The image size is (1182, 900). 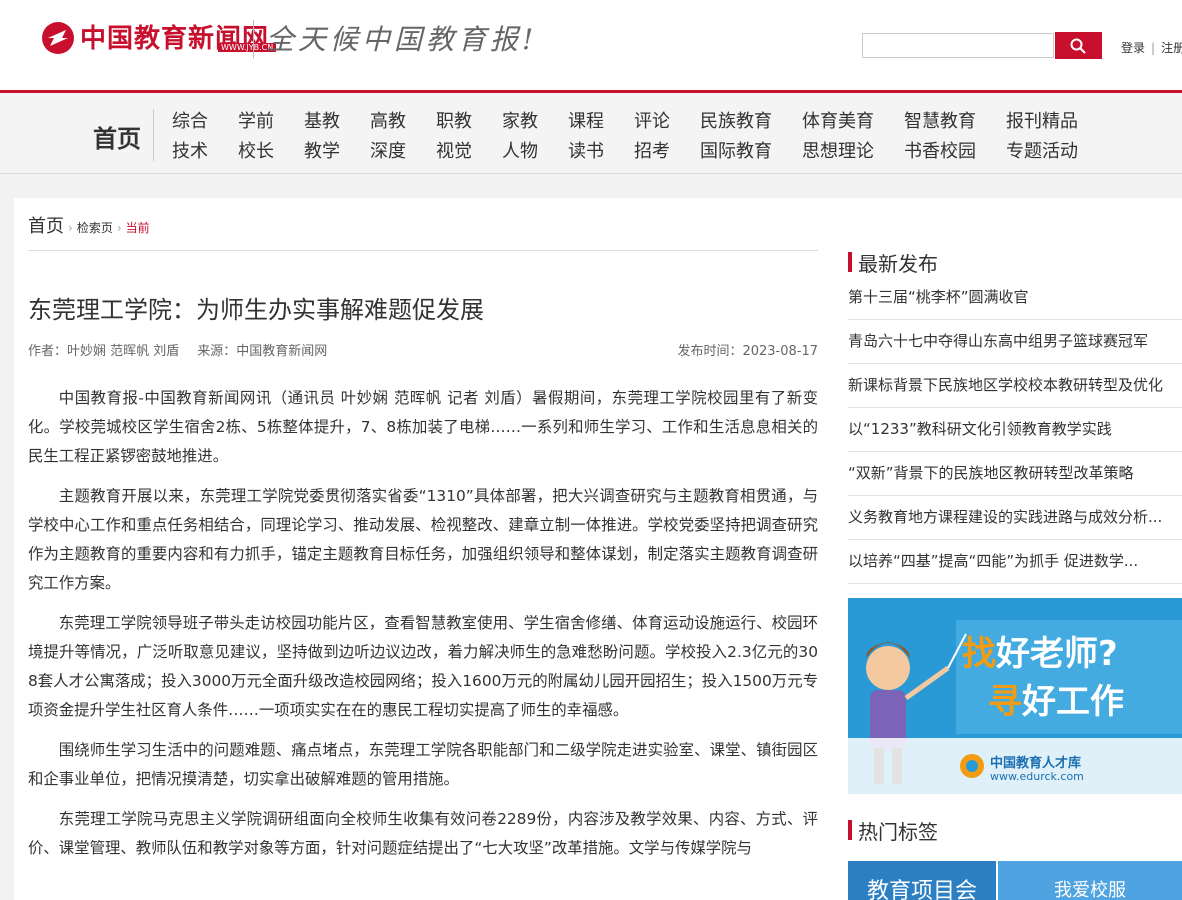 I want to click on nav-item: 家教, so click(x=520, y=120).